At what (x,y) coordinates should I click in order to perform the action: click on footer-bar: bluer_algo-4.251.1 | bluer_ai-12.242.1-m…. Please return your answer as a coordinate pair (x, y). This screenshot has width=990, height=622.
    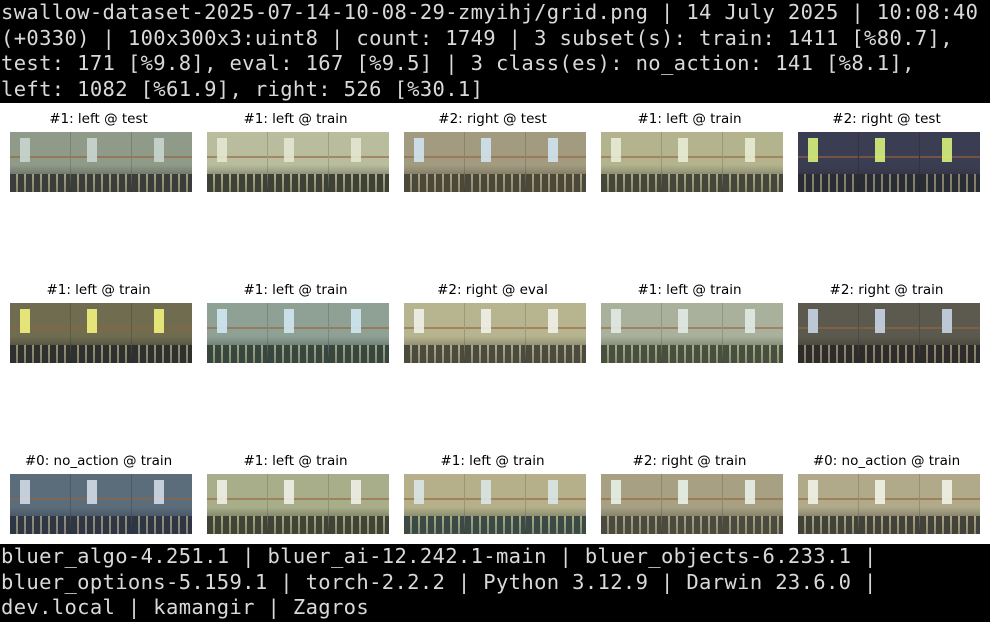
    Looking at the image, I should click on (495, 583).